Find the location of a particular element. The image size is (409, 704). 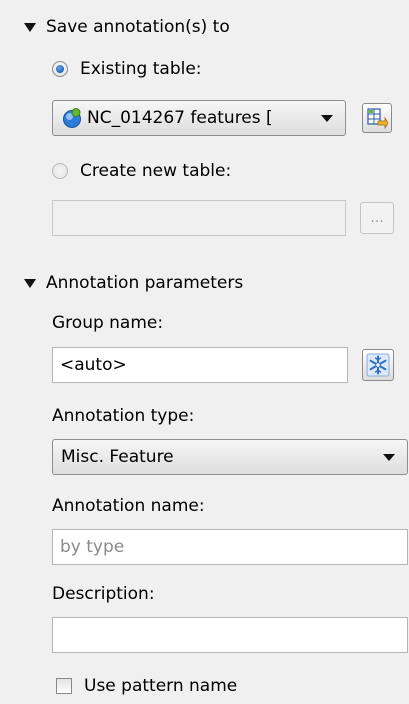

annotation-section-title: Annotation parameters is located at coordinates (145, 283).